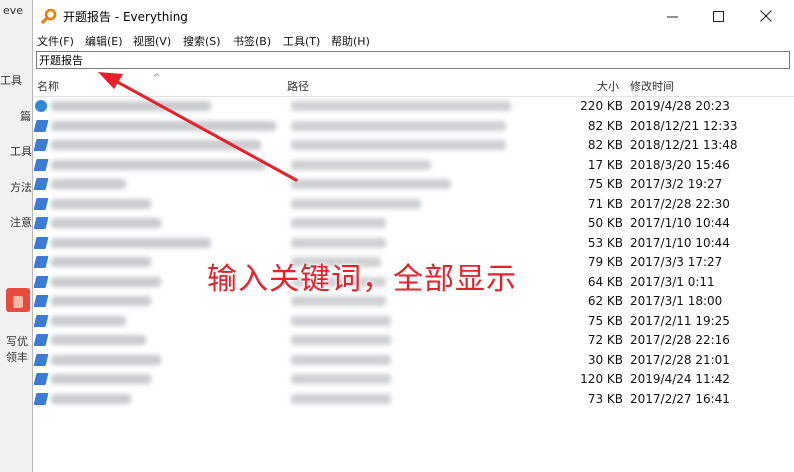 The width and height of the screenshot is (794, 472). What do you see at coordinates (605, 262) in the screenshot?
I see `file-size: 79 KB` at bounding box center [605, 262].